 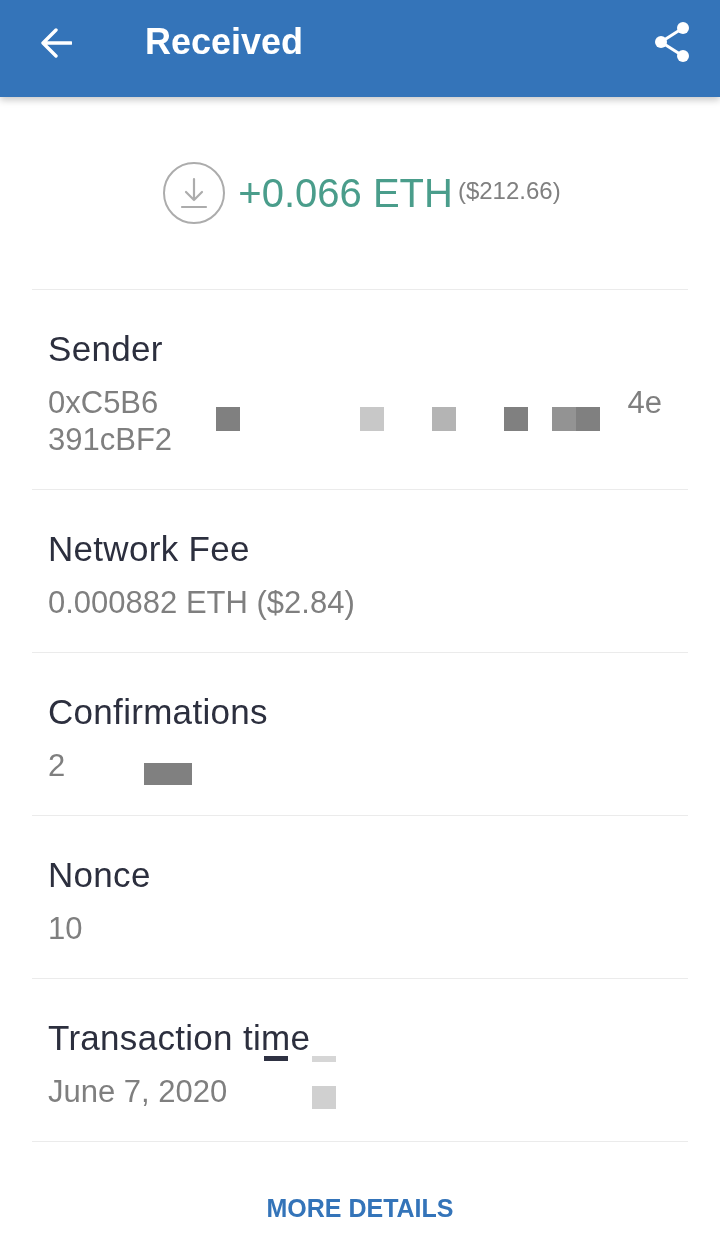 What do you see at coordinates (509, 191) in the screenshot?
I see `fiat-value: ($212.66)` at bounding box center [509, 191].